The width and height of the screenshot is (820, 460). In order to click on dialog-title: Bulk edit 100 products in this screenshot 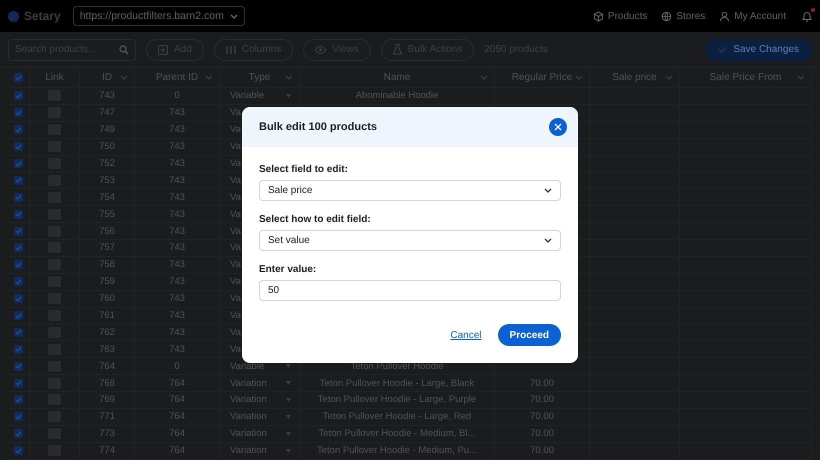, I will do `click(318, 127)`.